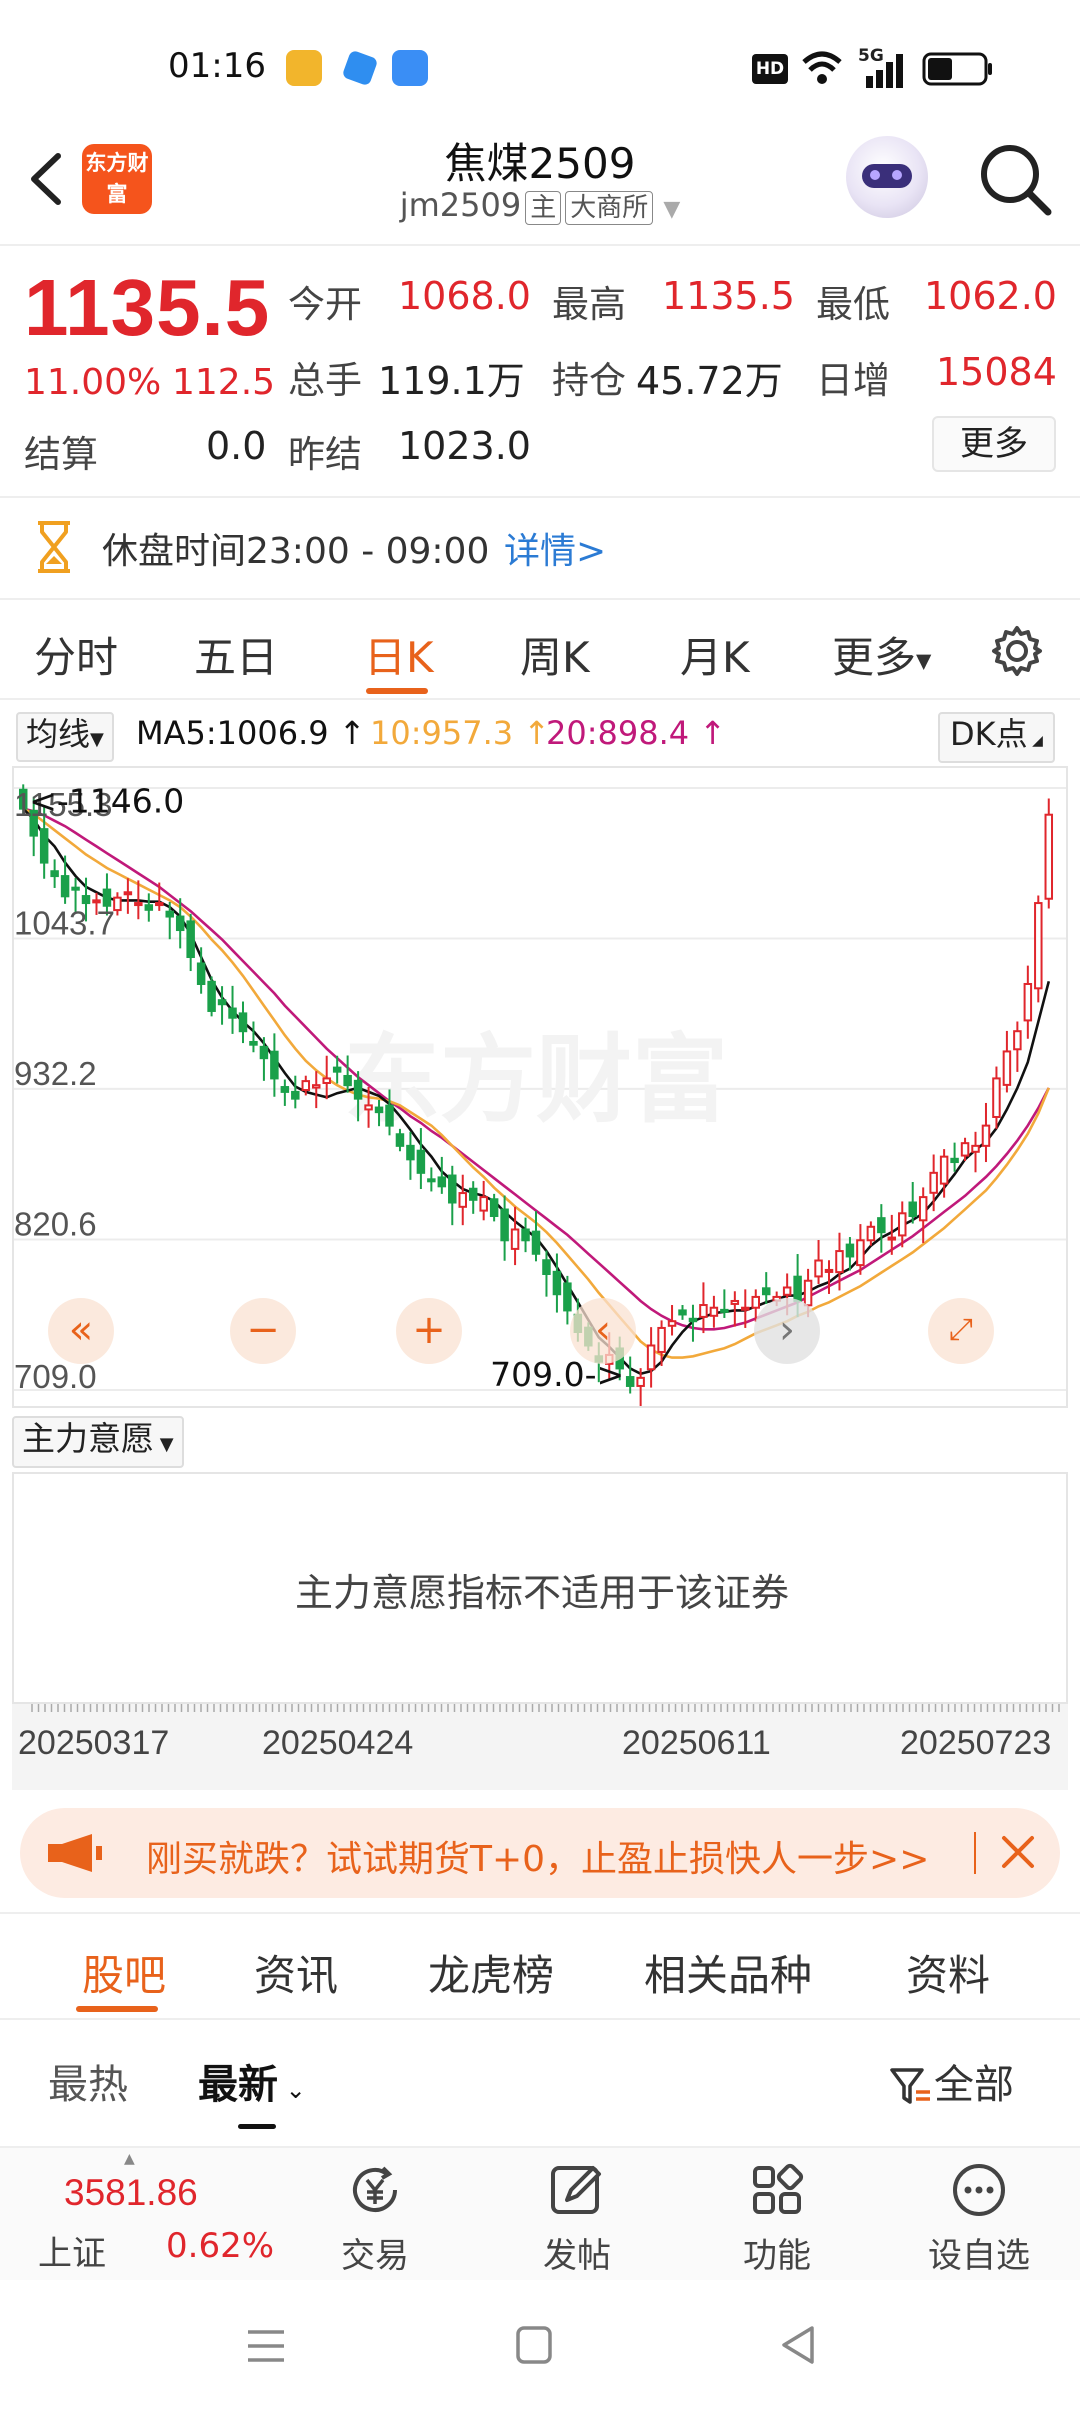 This screenshot has width=1080, height=2412. Describe the element at coordinates (887, 177) in the screenshot. I see `ai-assistant-robot-icon` at that location.